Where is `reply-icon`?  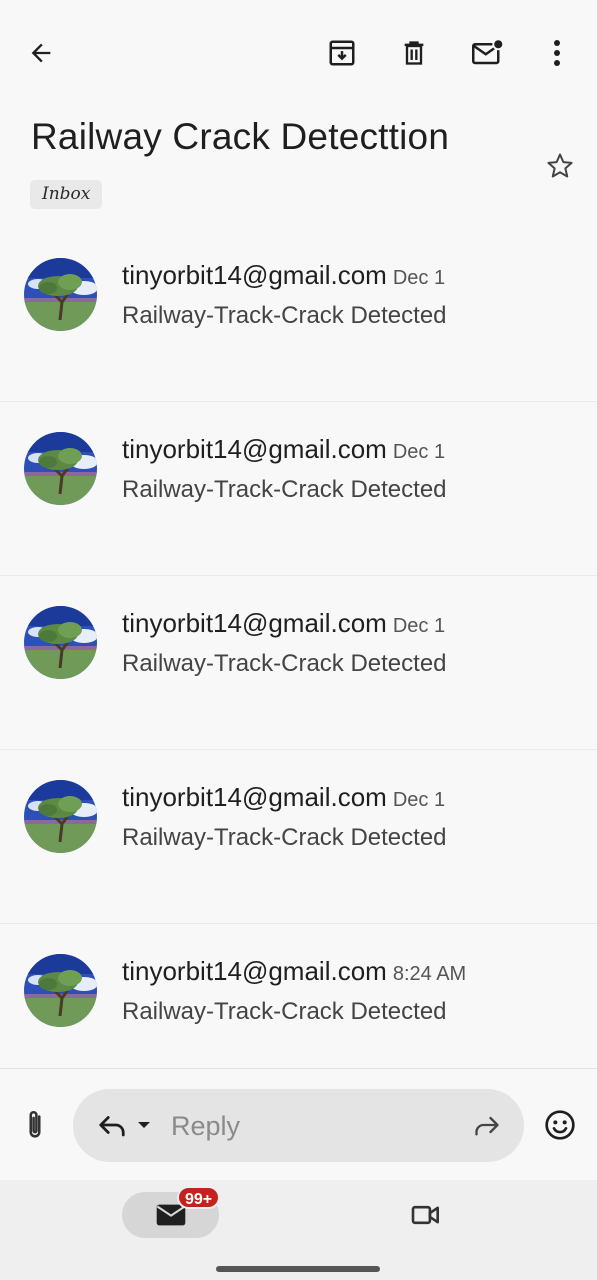
reply-icon is located at coordinates (112, 1126).